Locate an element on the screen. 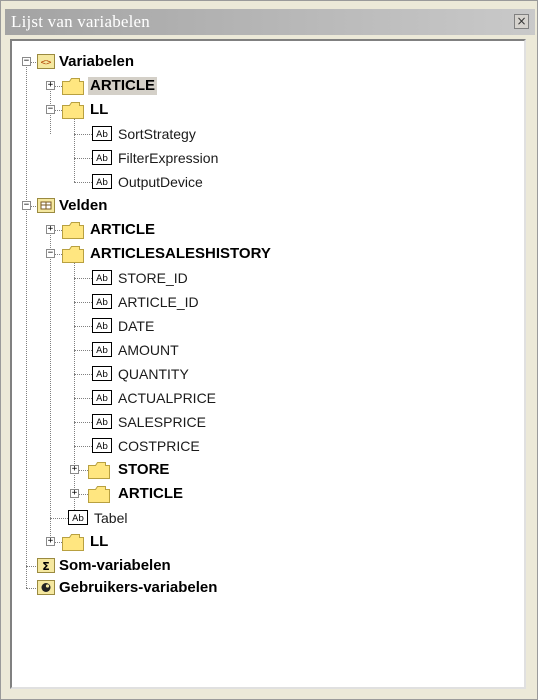 Image resolution: width=538 pixels, height=700 pixels. tree-node-field: Ab COSTPRICE is located at coordinates (162, 446).